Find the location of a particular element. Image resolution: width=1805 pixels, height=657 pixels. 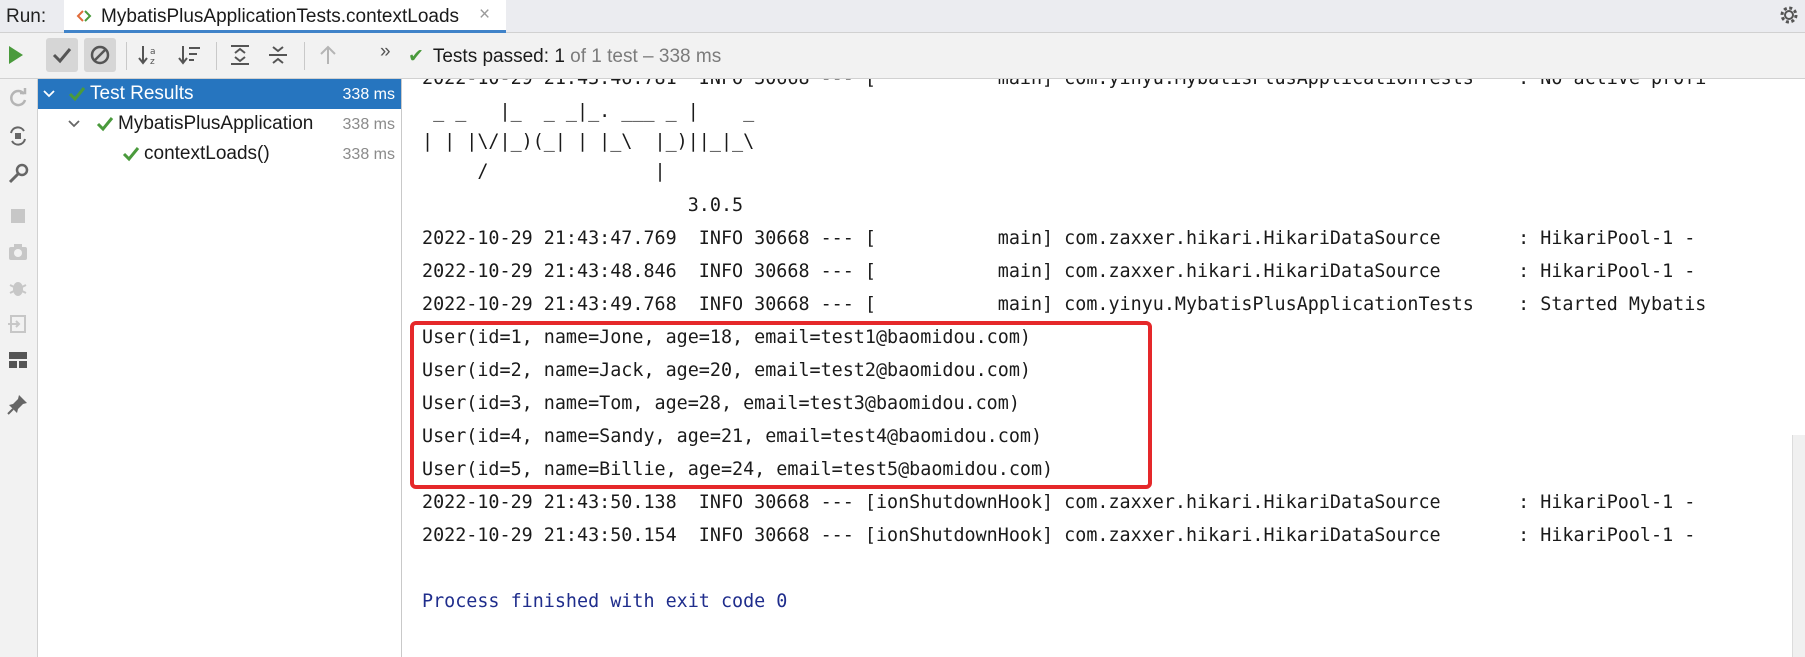

camera-icon is located at coordinates (18, 252).